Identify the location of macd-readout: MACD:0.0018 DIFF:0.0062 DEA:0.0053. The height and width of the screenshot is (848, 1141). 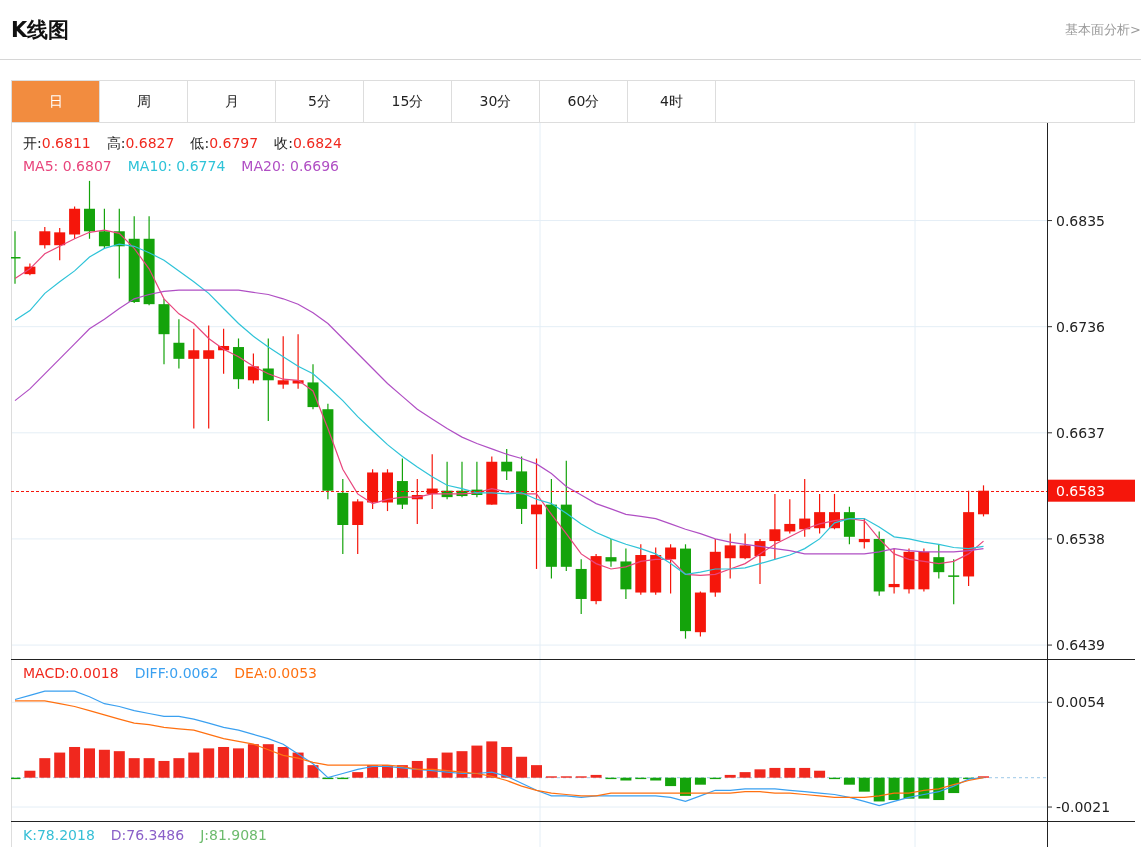
(170, 673).